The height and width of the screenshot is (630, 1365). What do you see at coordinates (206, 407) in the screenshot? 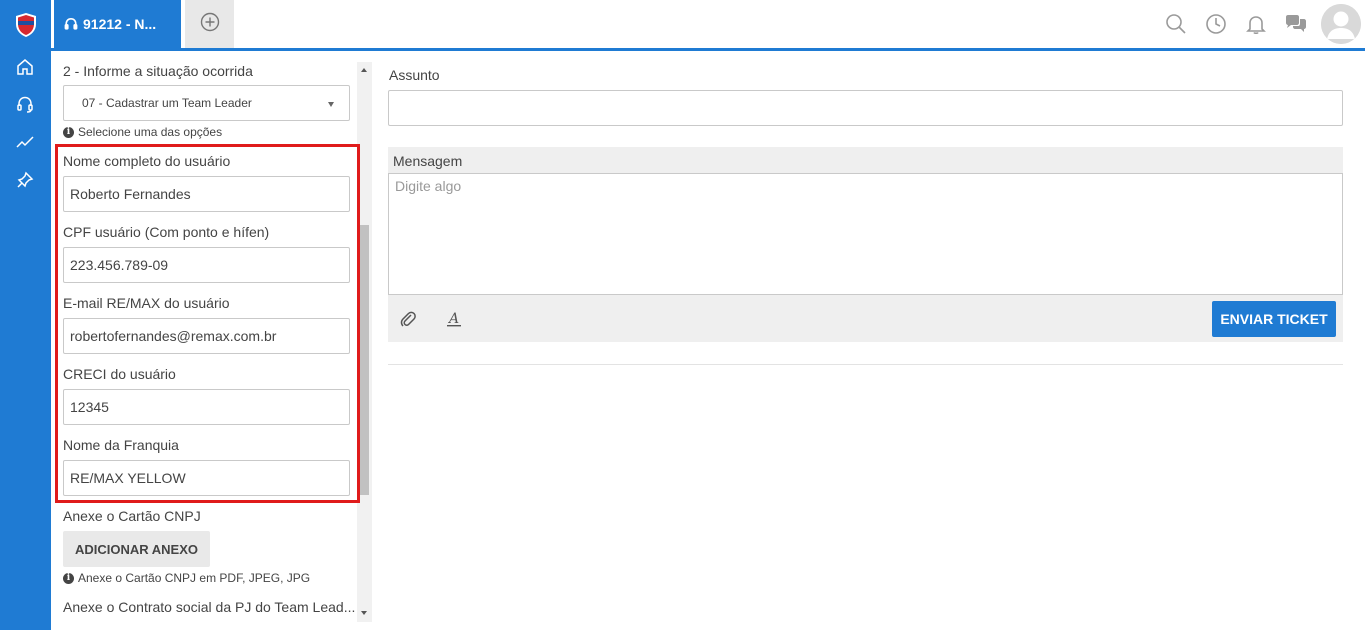
I see `creci-field: 12345` at bounding box center [206, 407].